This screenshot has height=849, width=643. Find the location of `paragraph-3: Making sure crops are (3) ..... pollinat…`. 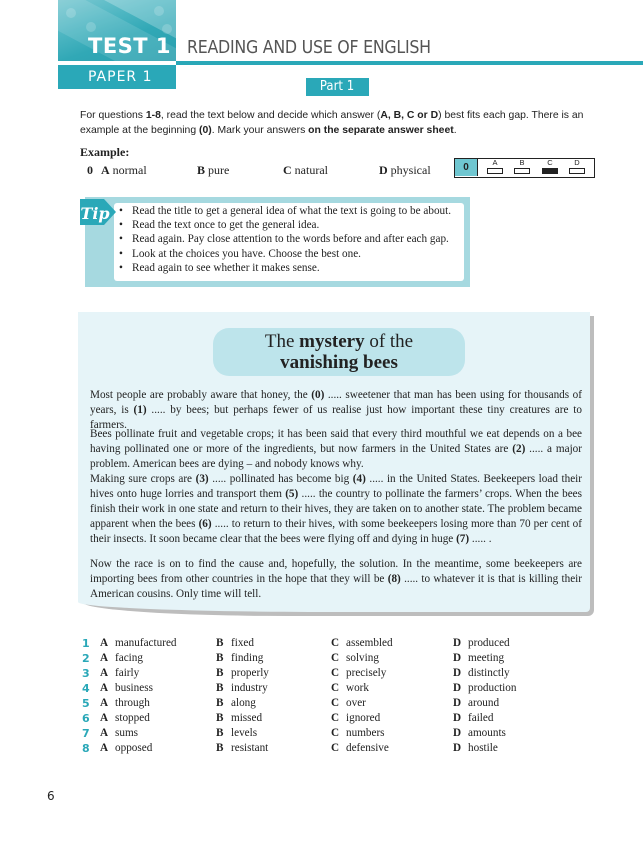

paragraph-3: Making sure crops are (3) ..... pollinat… is located at coordinates (336, 509).